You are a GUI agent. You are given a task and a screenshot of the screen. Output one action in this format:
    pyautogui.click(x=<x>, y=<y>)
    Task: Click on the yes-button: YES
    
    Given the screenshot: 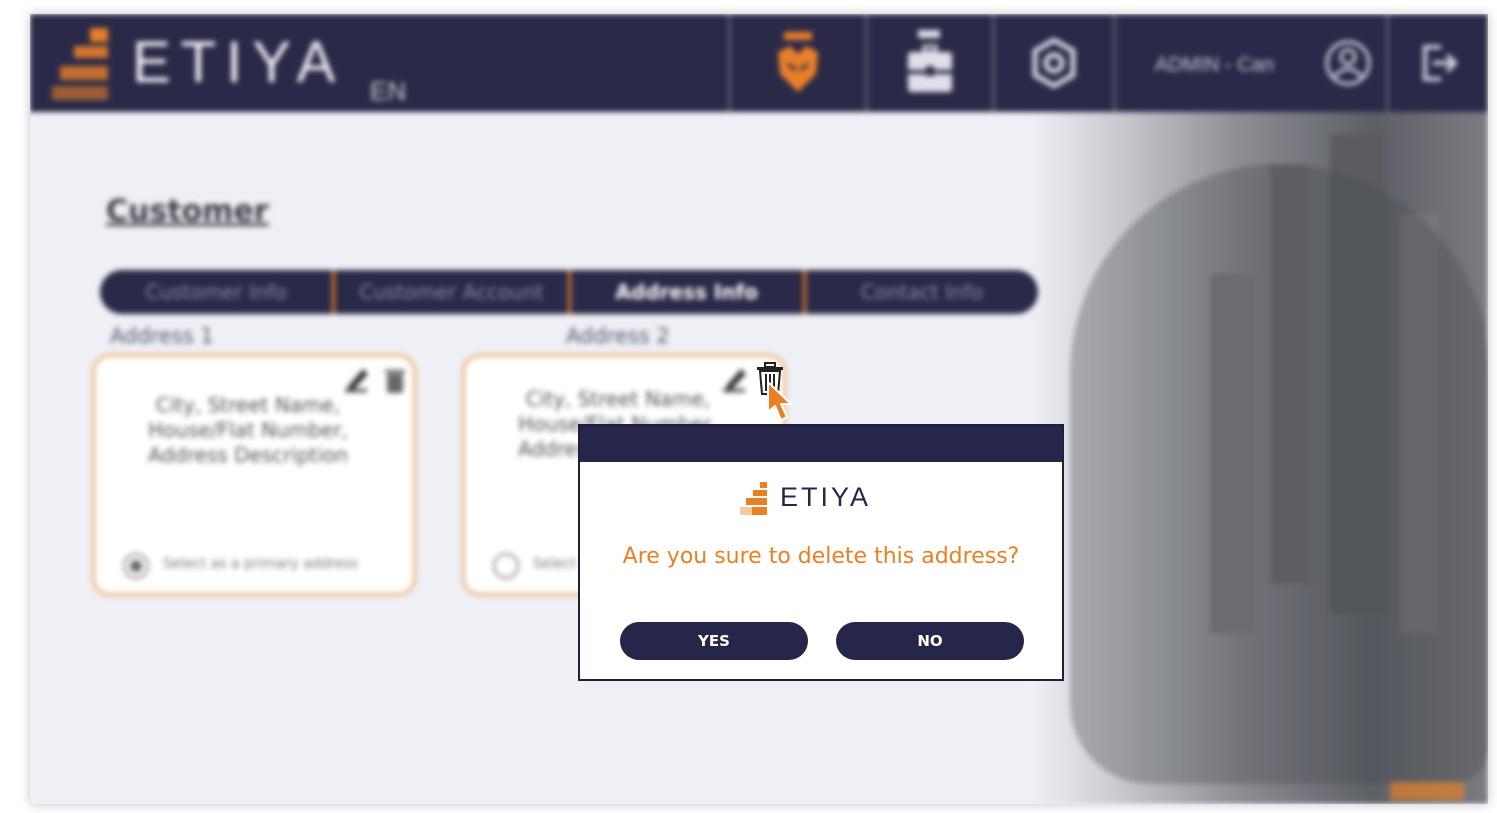 What is the action you would take?
    pyautogui.click(x=714, y=641)
    